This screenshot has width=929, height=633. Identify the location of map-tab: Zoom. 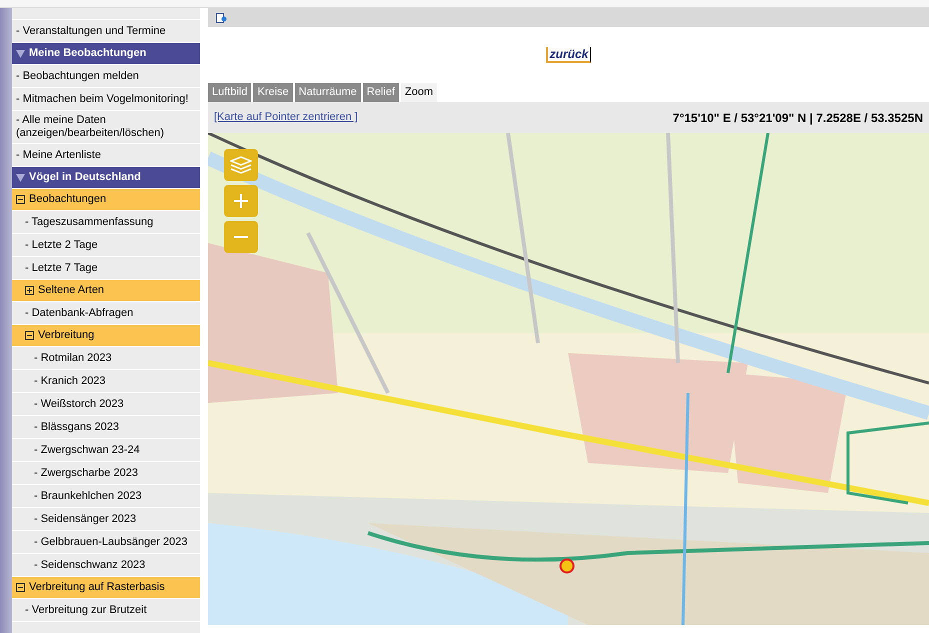
(418, 92).